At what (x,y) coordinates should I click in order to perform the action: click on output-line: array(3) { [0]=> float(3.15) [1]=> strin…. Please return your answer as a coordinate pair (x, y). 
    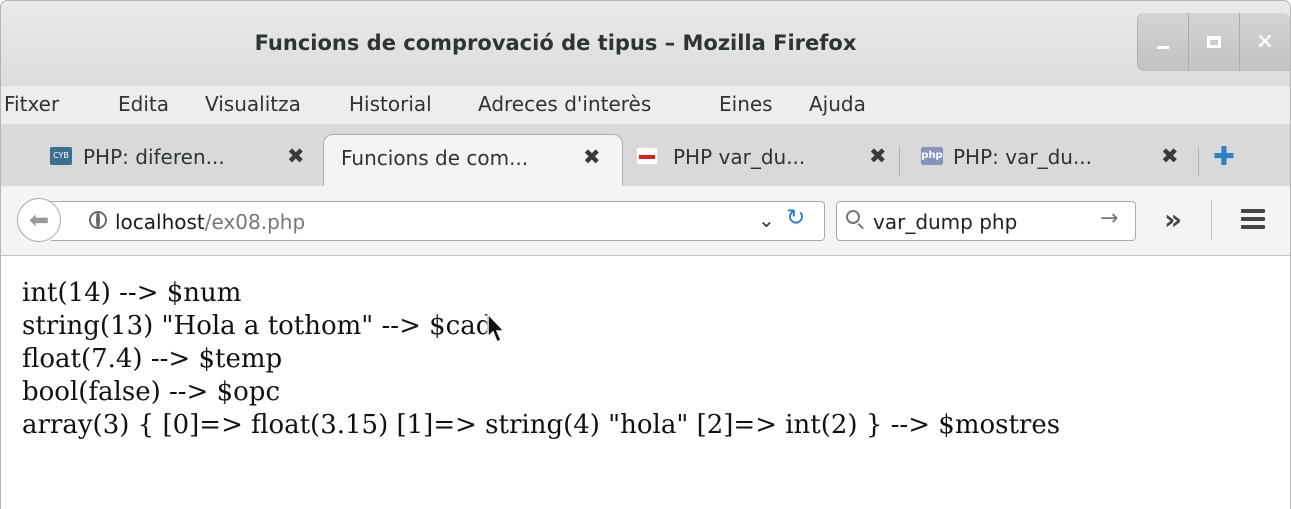
    Looking at the image, I should click on (541, 425).